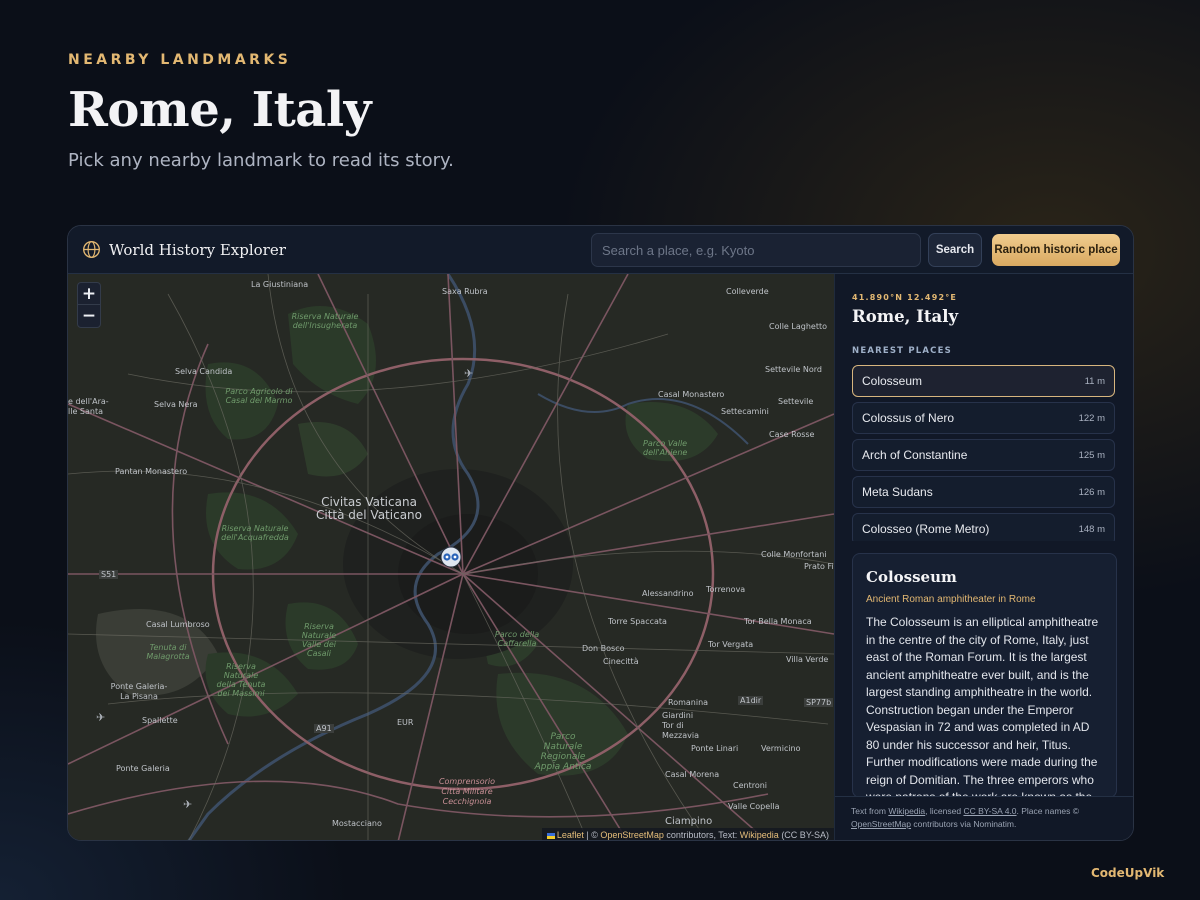 The image size is (1200, 900). What do you see at coordinates (906, 811) in the screenshot?
I see `footer-wikipedia-link: Wikipedia` at bounding box center [906, 811].